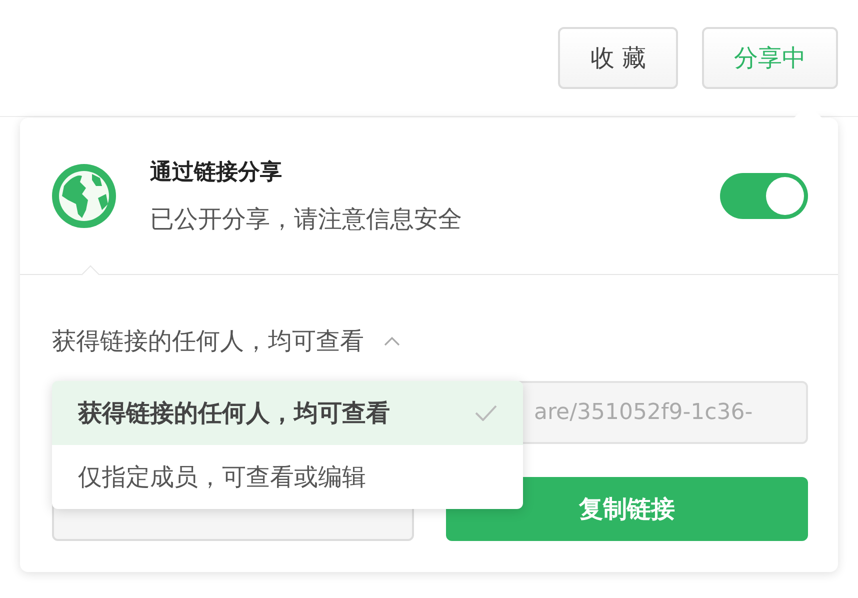 The image size is (858, 598). What do you see at coordinates (486, 413) in the screenshot?
I see `check-icon` at bounding box center [486, 413].